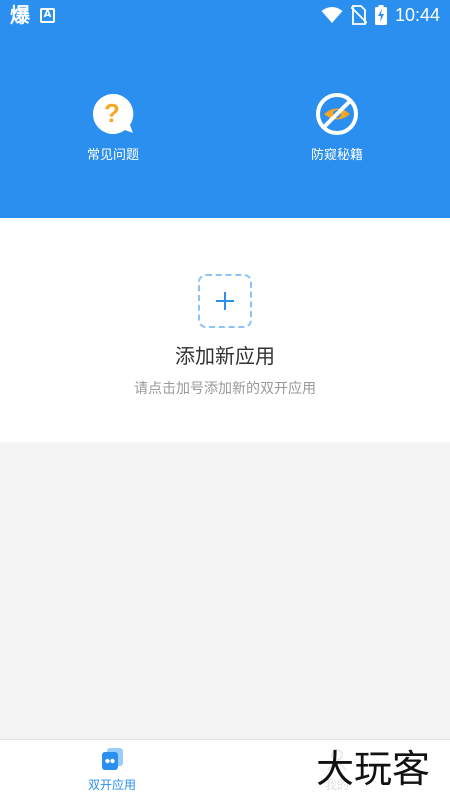  What do you see at coordinates (20, 15) in the screenshot?
I see `notification-app-icon: 爆` at bounding box center [20, 15].